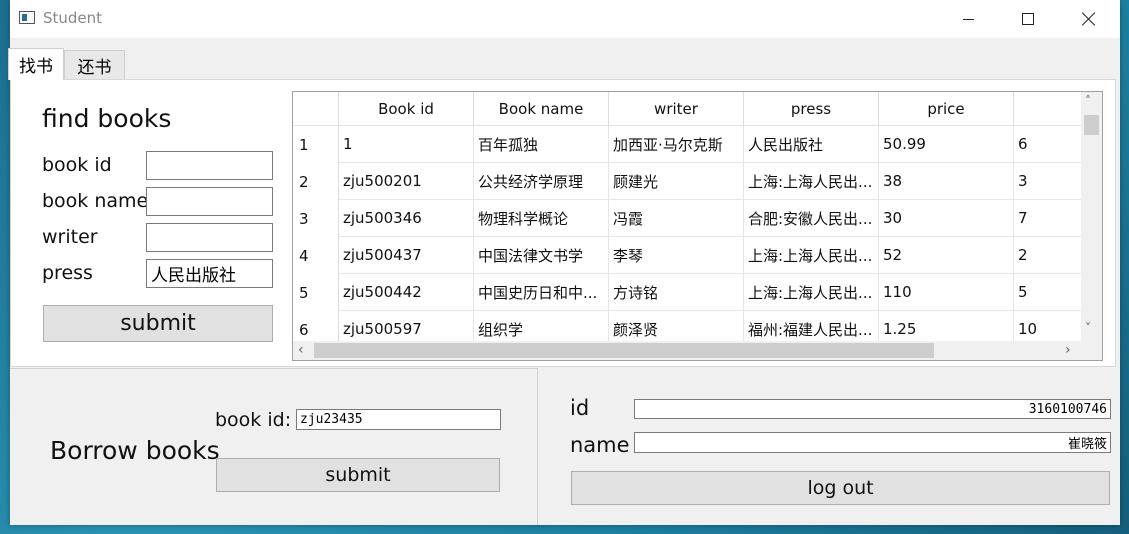 Image resolution: width=1129 pixels, height=534 pixels. I want to click on borrow-submit-button: submit, so click(358, 475).